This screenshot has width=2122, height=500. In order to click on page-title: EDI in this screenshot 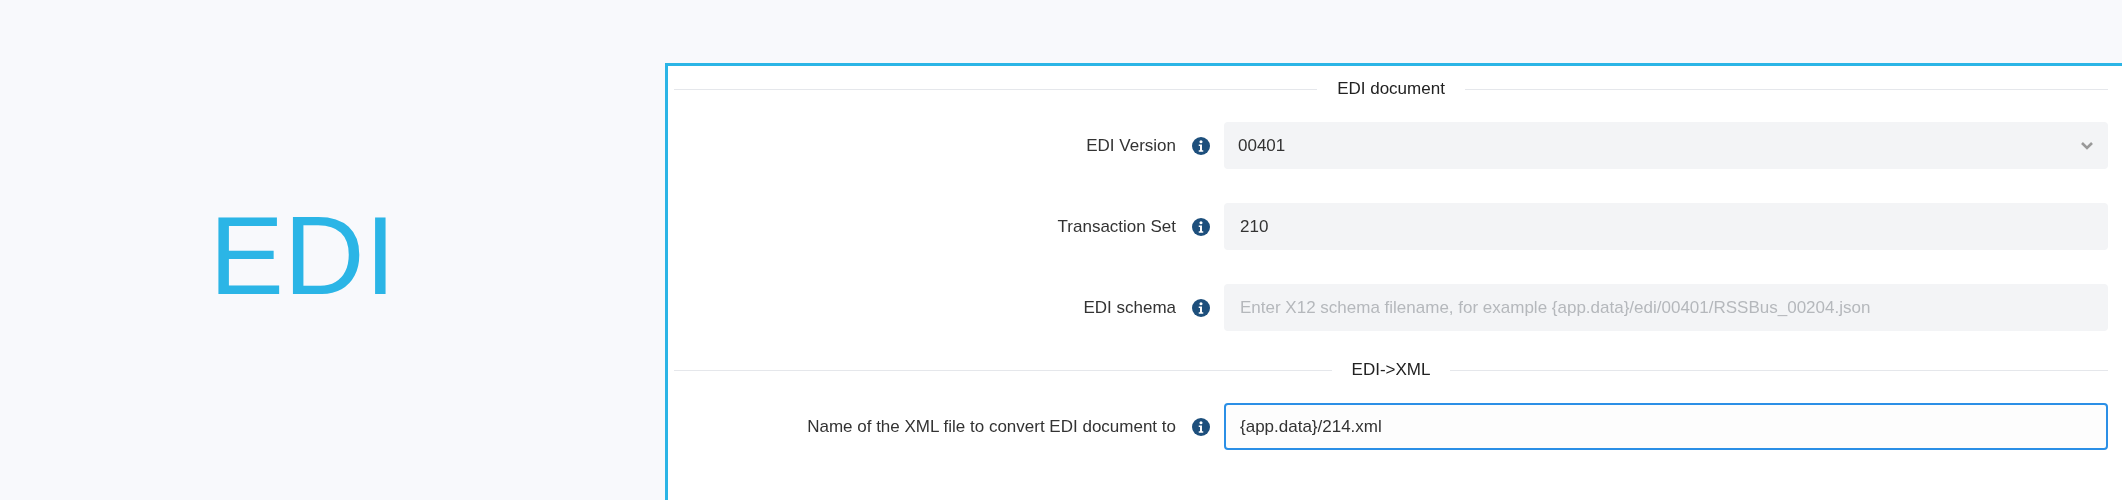, I will do `click(302, 256)`.